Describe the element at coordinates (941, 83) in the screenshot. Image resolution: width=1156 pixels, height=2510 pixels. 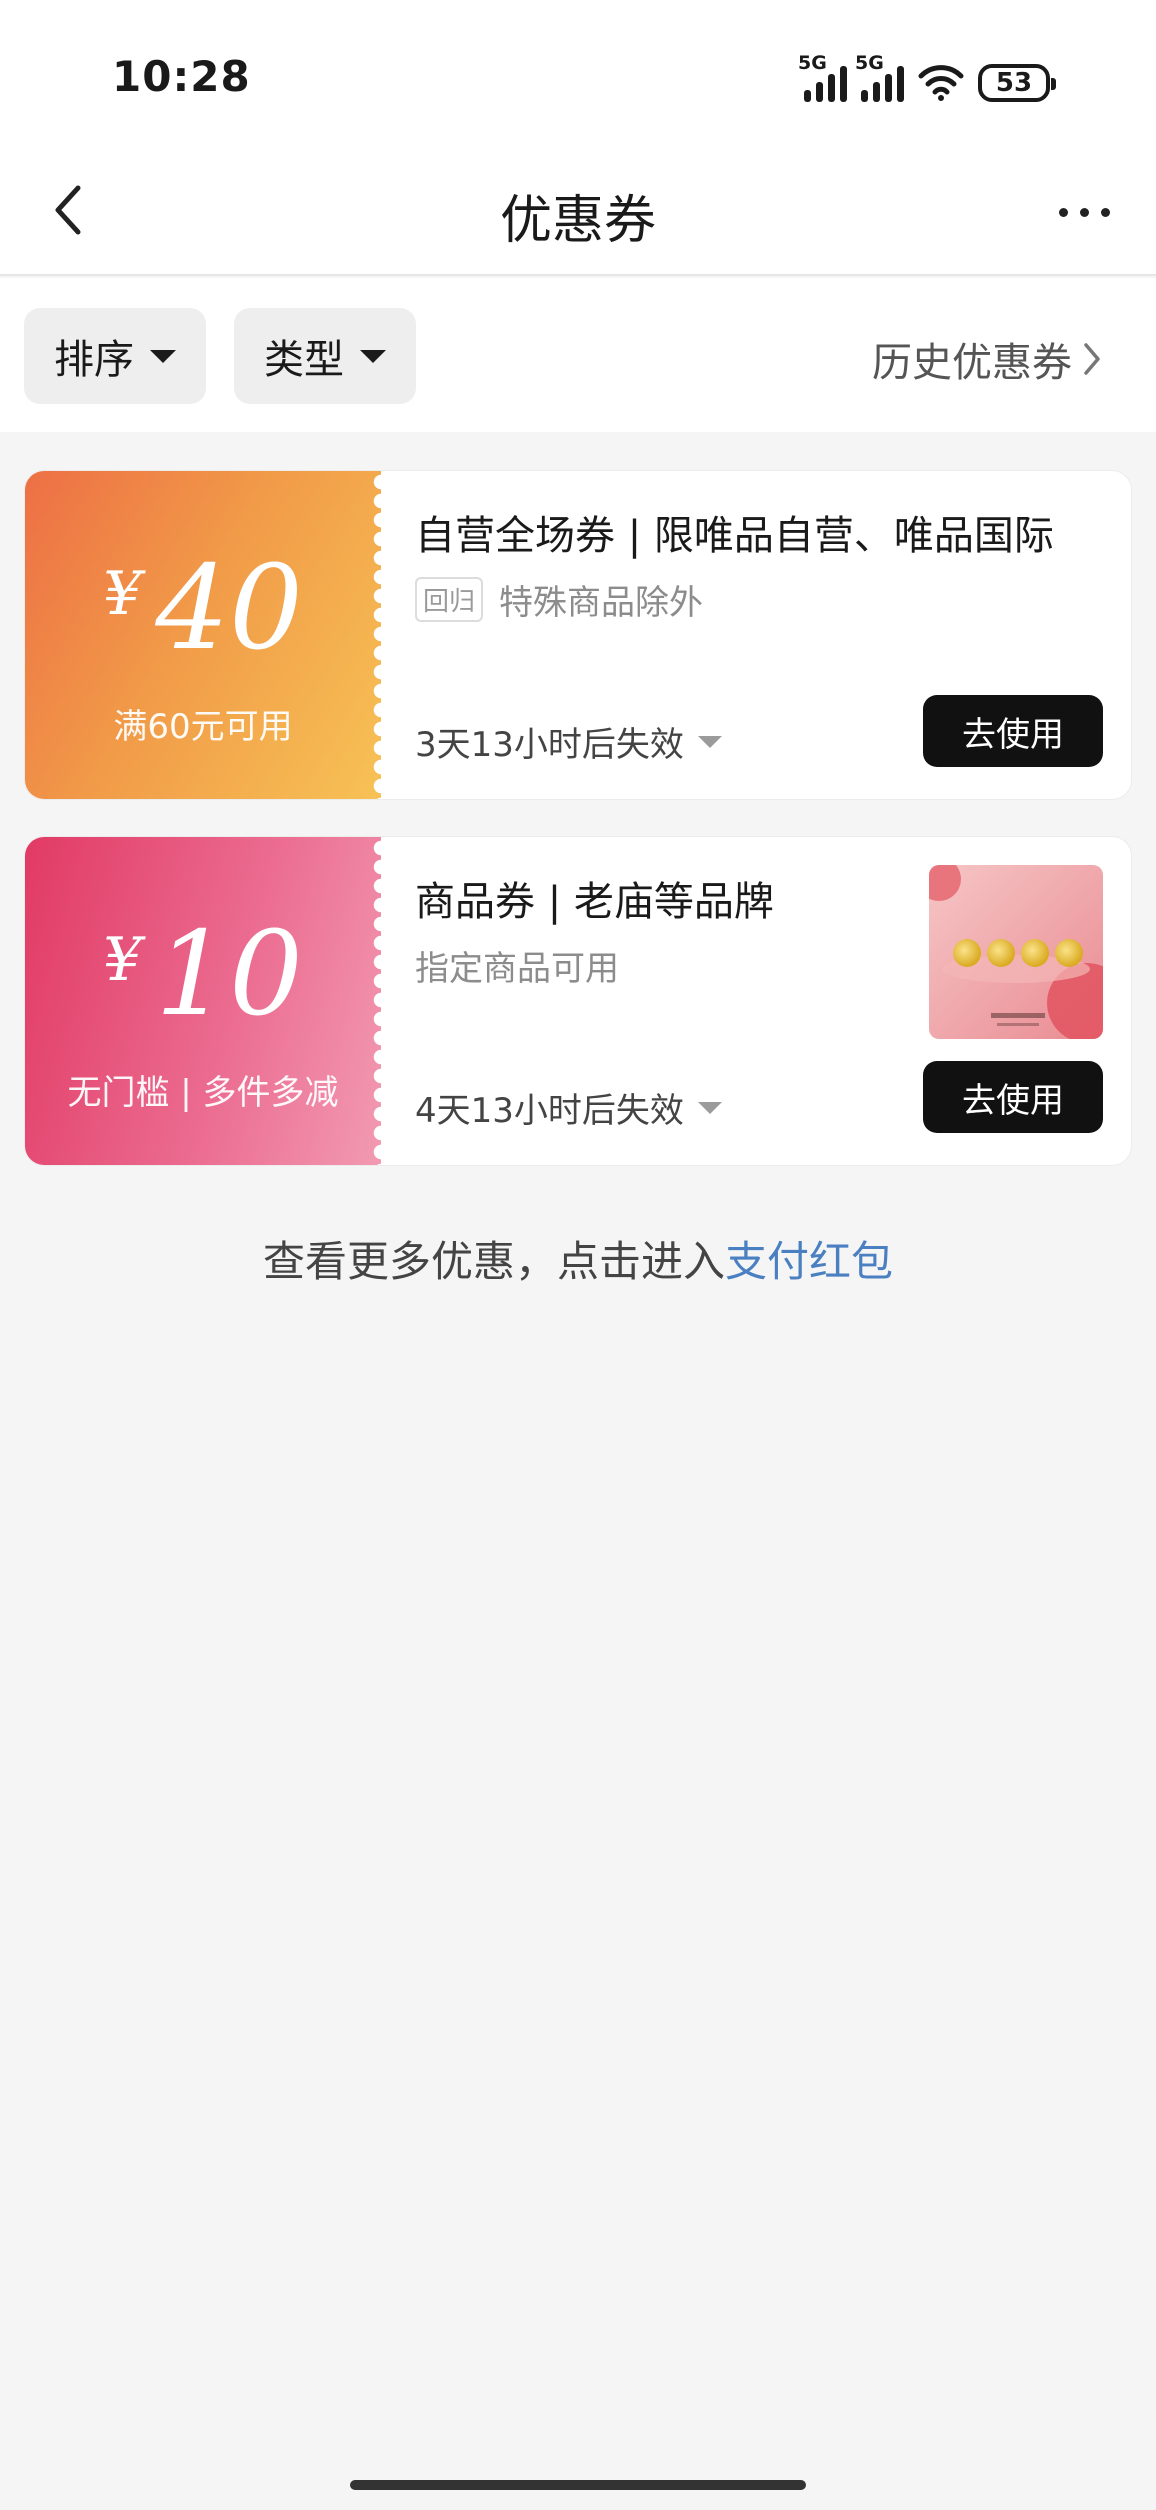
I see `wifi-icon` at that location.